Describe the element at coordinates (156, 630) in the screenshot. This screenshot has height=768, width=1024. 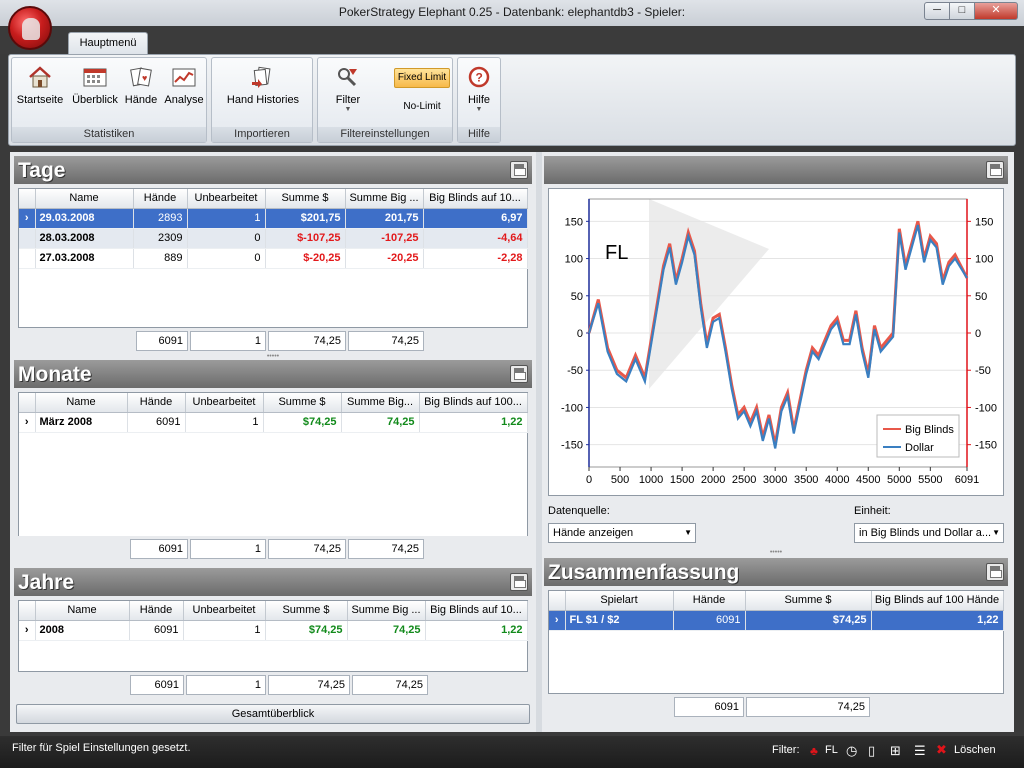
I see `cell-haende: 6091` at that location.